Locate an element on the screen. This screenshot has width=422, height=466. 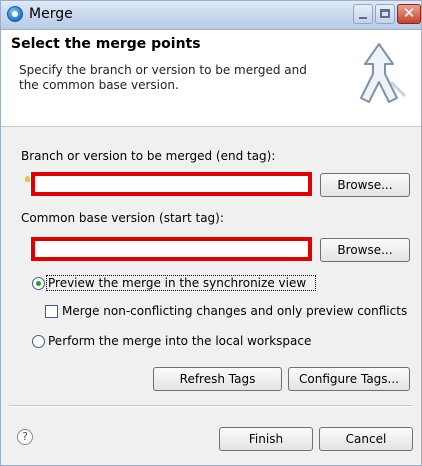
close-button: ✕ is located at coordinates (409, 14).